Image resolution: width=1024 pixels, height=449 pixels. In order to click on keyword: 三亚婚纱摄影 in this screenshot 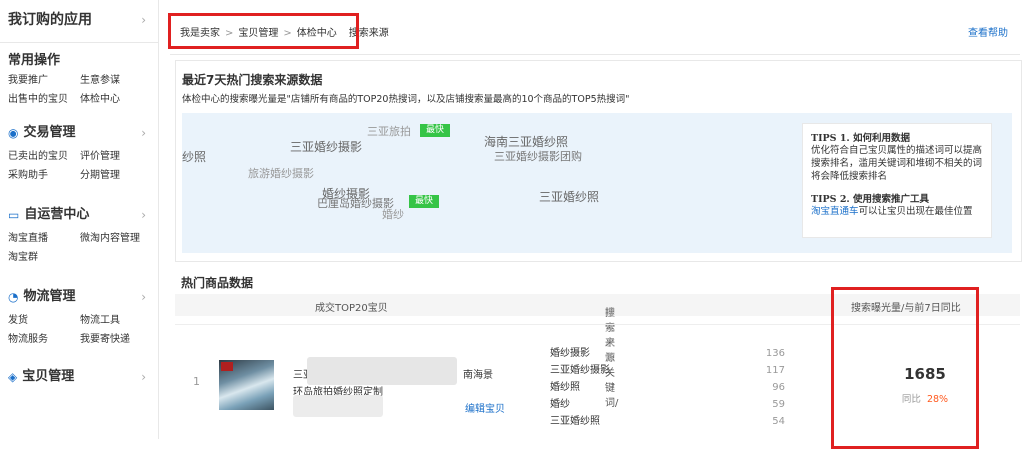, I will do `click(580, 370)`.